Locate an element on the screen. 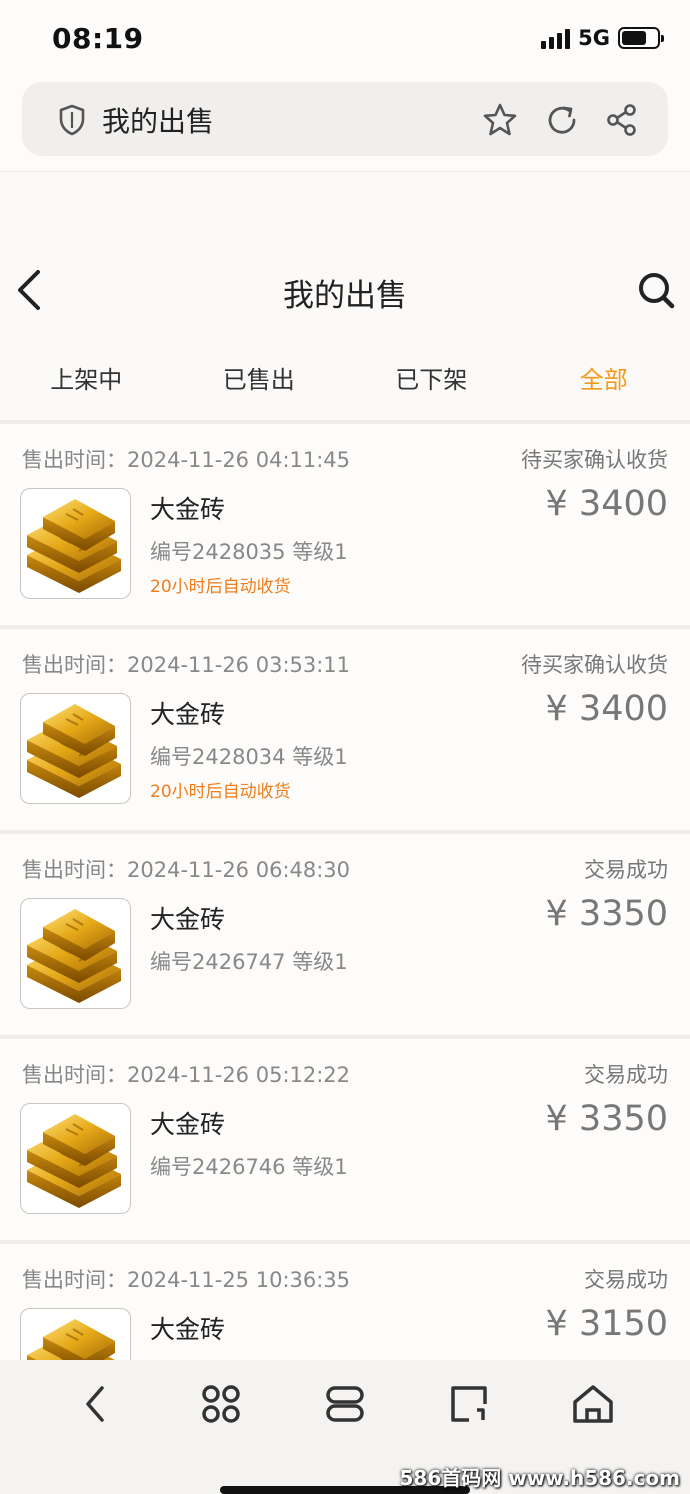 The height and width of the screenshot is (1494, 690). star-icon is located at coordinates (500, 120).